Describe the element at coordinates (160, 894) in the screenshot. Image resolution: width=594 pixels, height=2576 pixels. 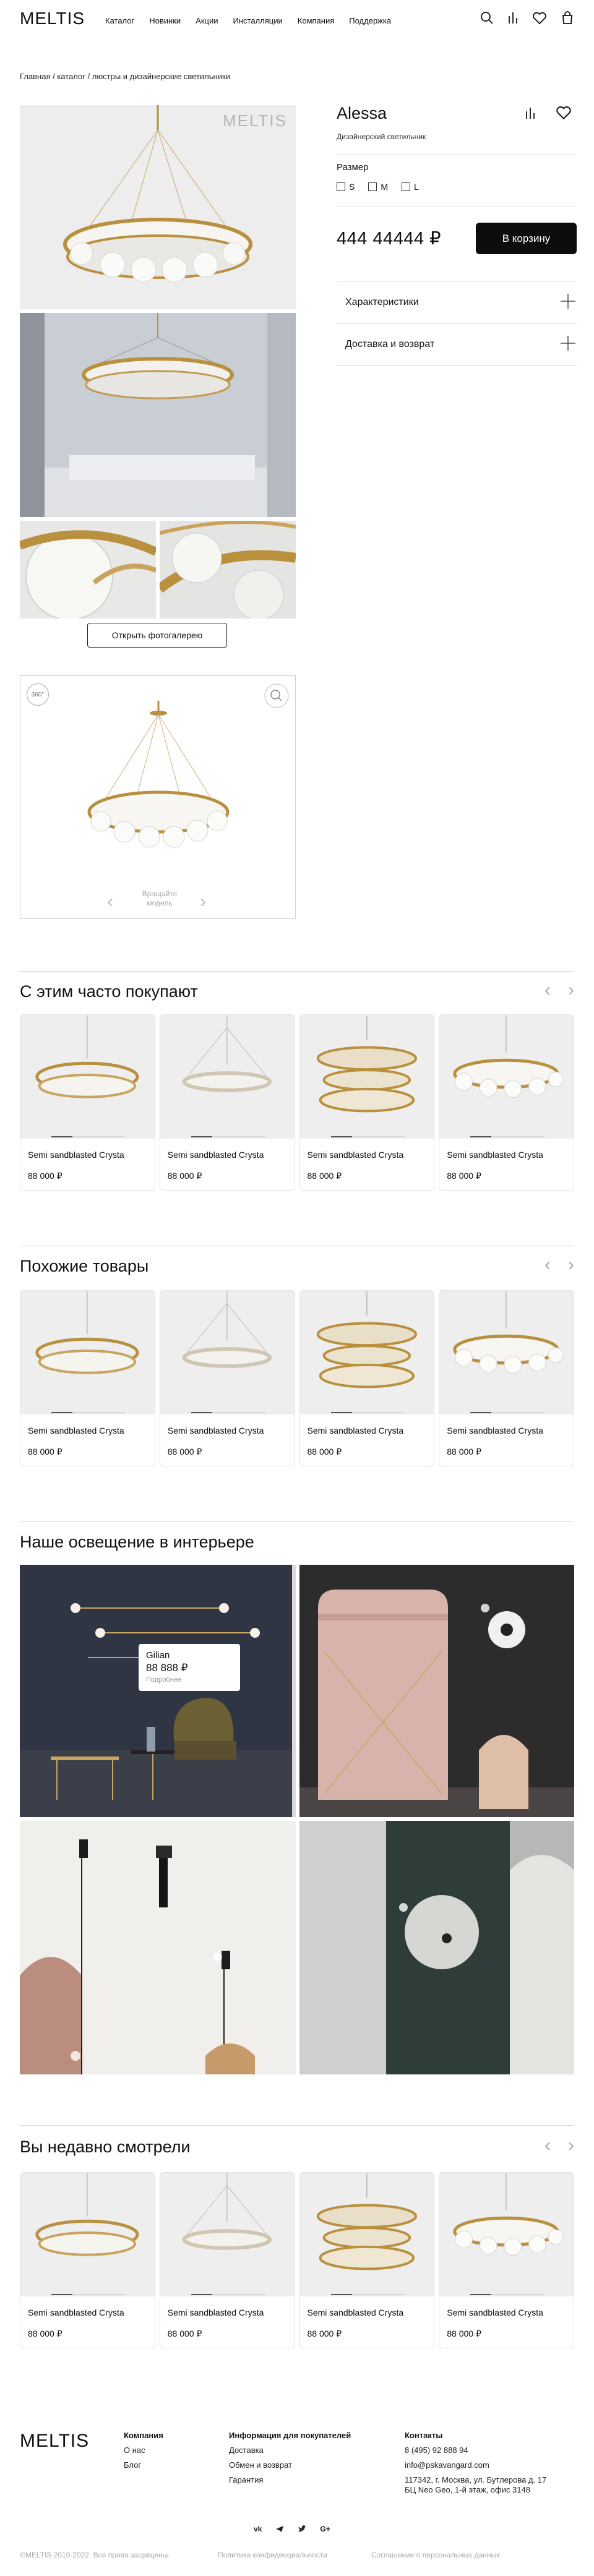
I see `rotate-hint-line-1: Вращайте` at that location.